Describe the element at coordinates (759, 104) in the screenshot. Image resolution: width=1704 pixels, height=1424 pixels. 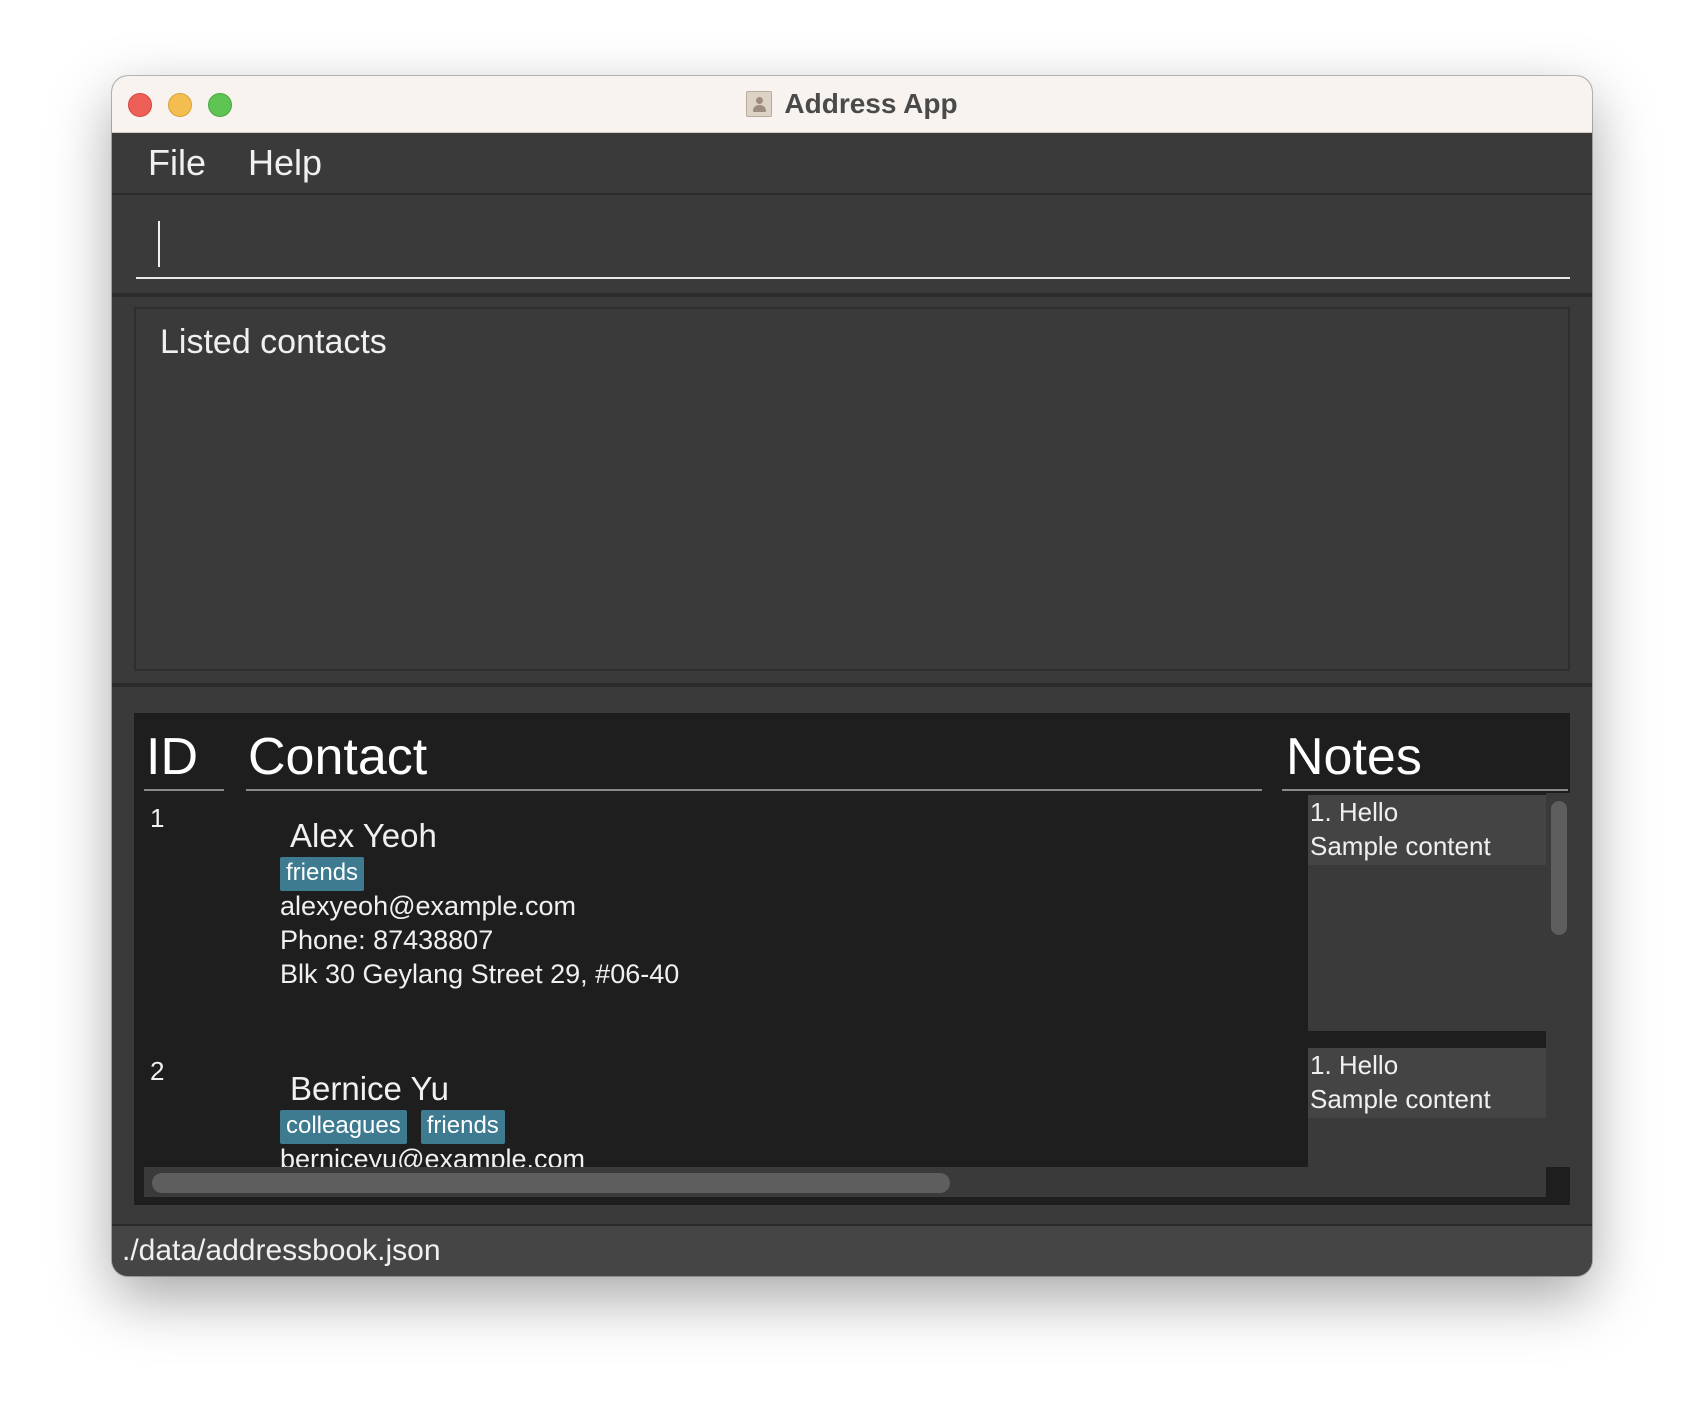
I see `address-book-icon` at that location.